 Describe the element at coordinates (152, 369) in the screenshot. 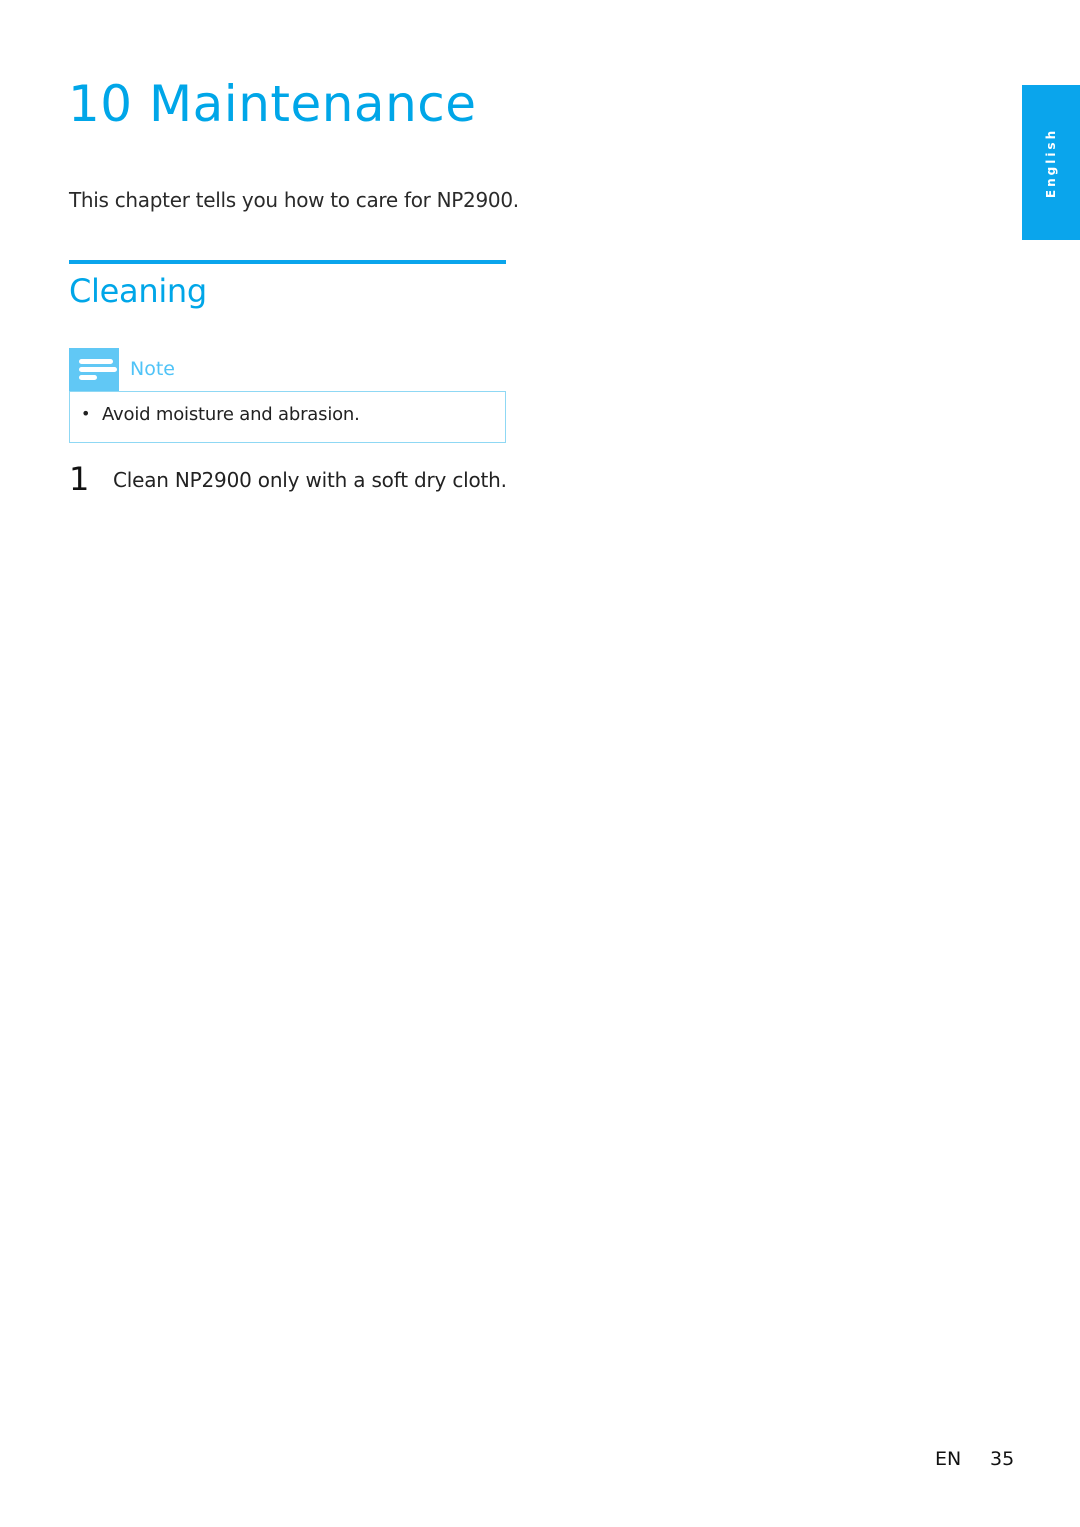

I see `note-label: Note` at that location.